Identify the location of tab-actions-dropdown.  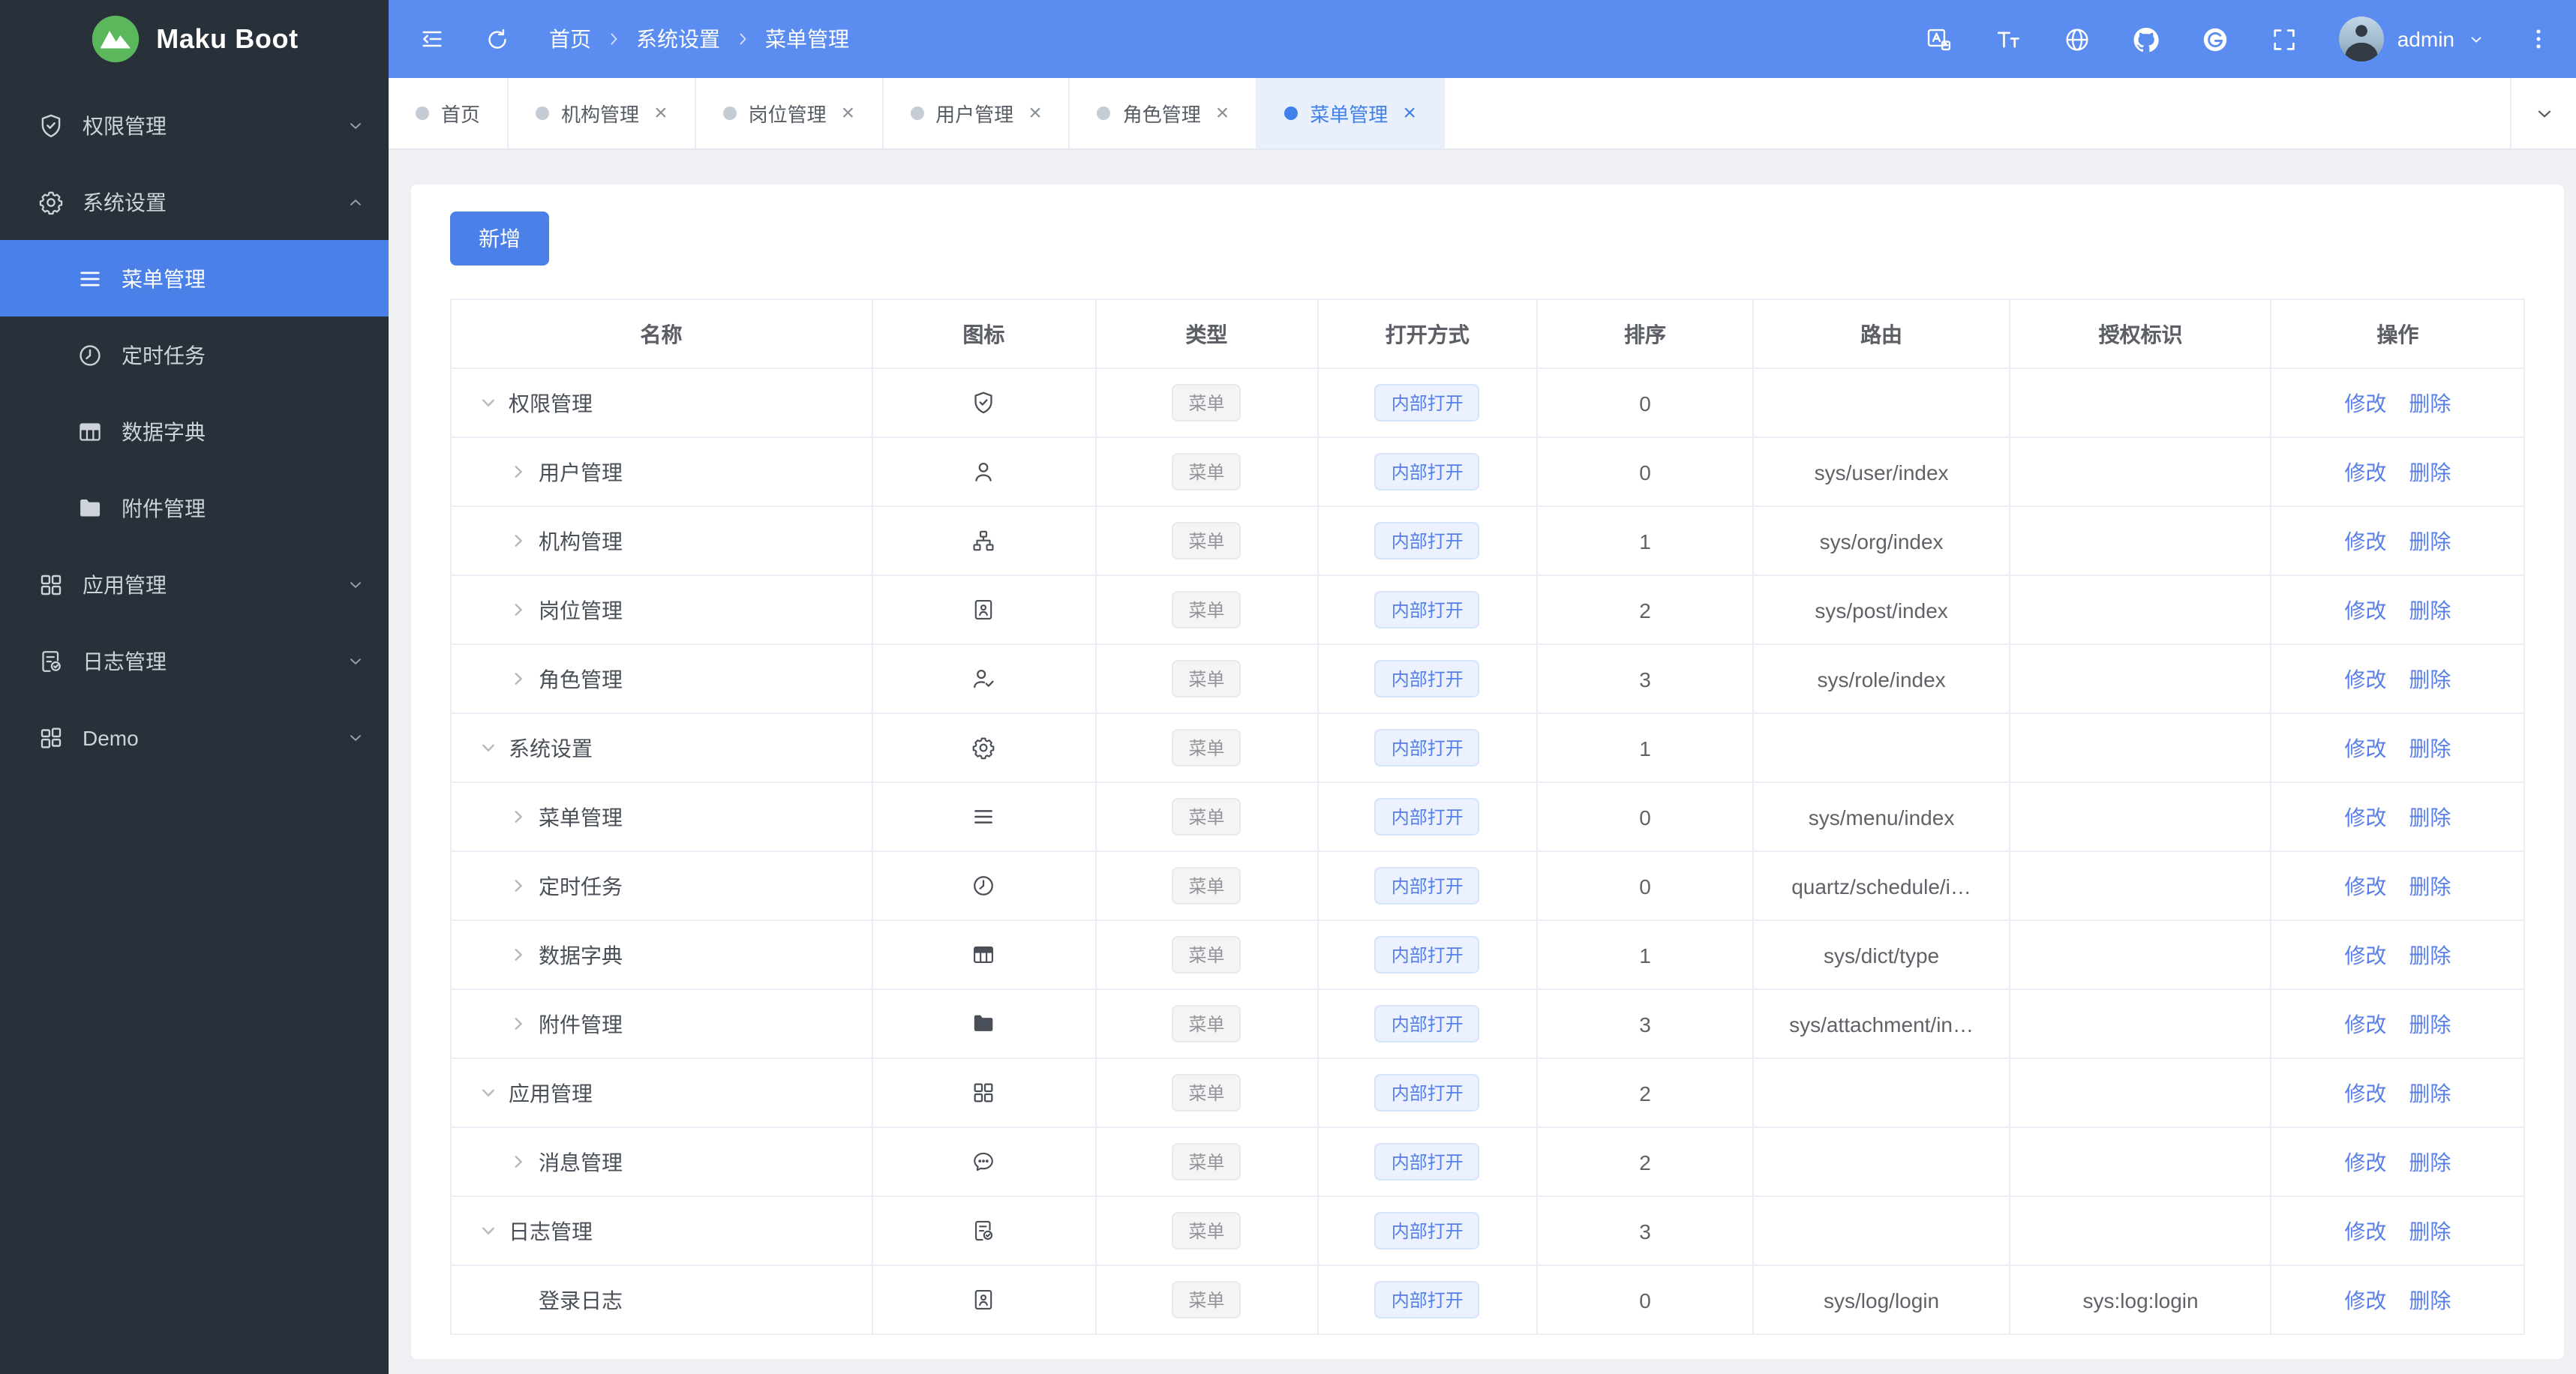
(2543, 113).